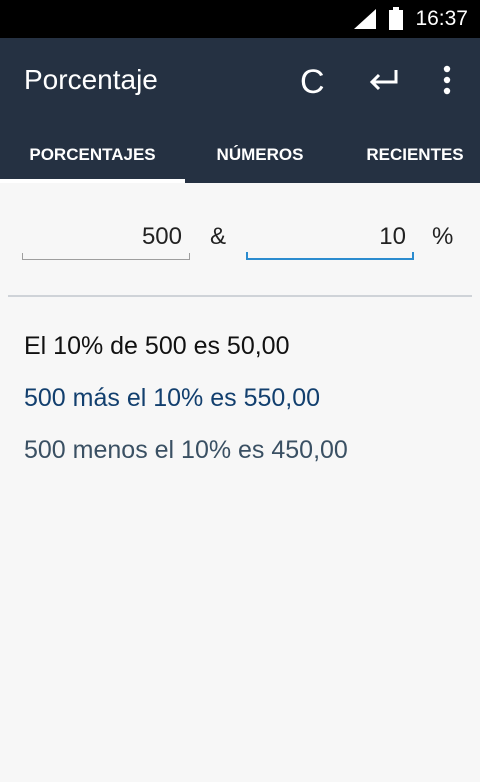 Image resolution: width=480 pixels, height=782 pixels. I want to click on tab-numeros: NÚMEROS, so click(260, 156).